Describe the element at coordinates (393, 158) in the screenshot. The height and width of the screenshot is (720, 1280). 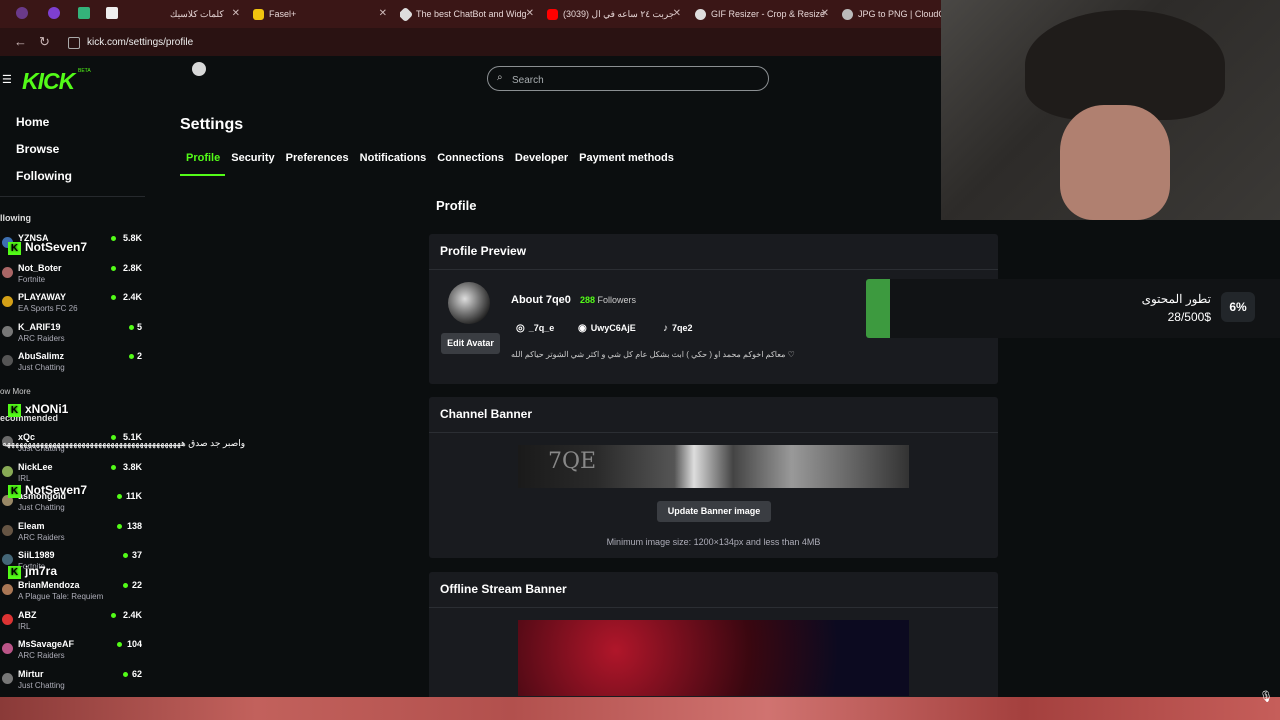
I see `tab-notifications: Notifications` at that location.